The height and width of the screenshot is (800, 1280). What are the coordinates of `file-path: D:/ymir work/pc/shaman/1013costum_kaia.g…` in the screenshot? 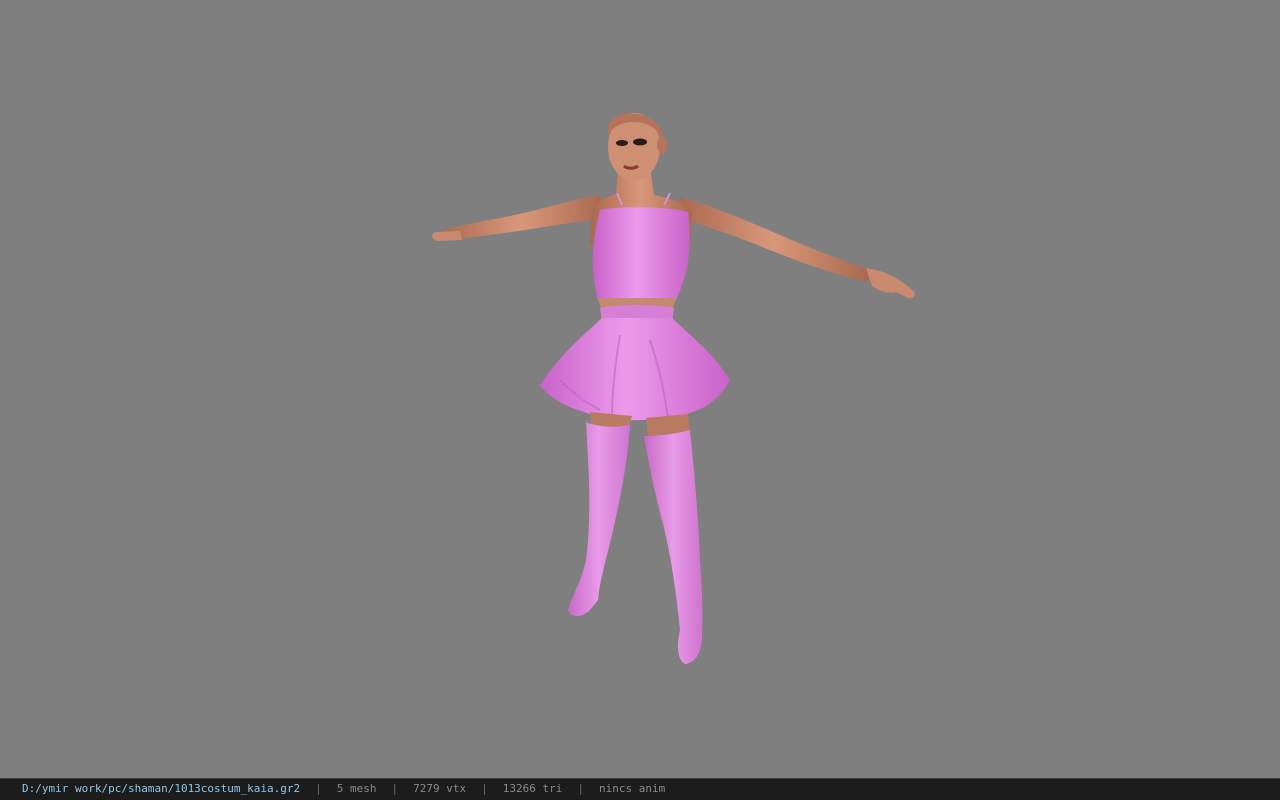 It's located at (161, 788).